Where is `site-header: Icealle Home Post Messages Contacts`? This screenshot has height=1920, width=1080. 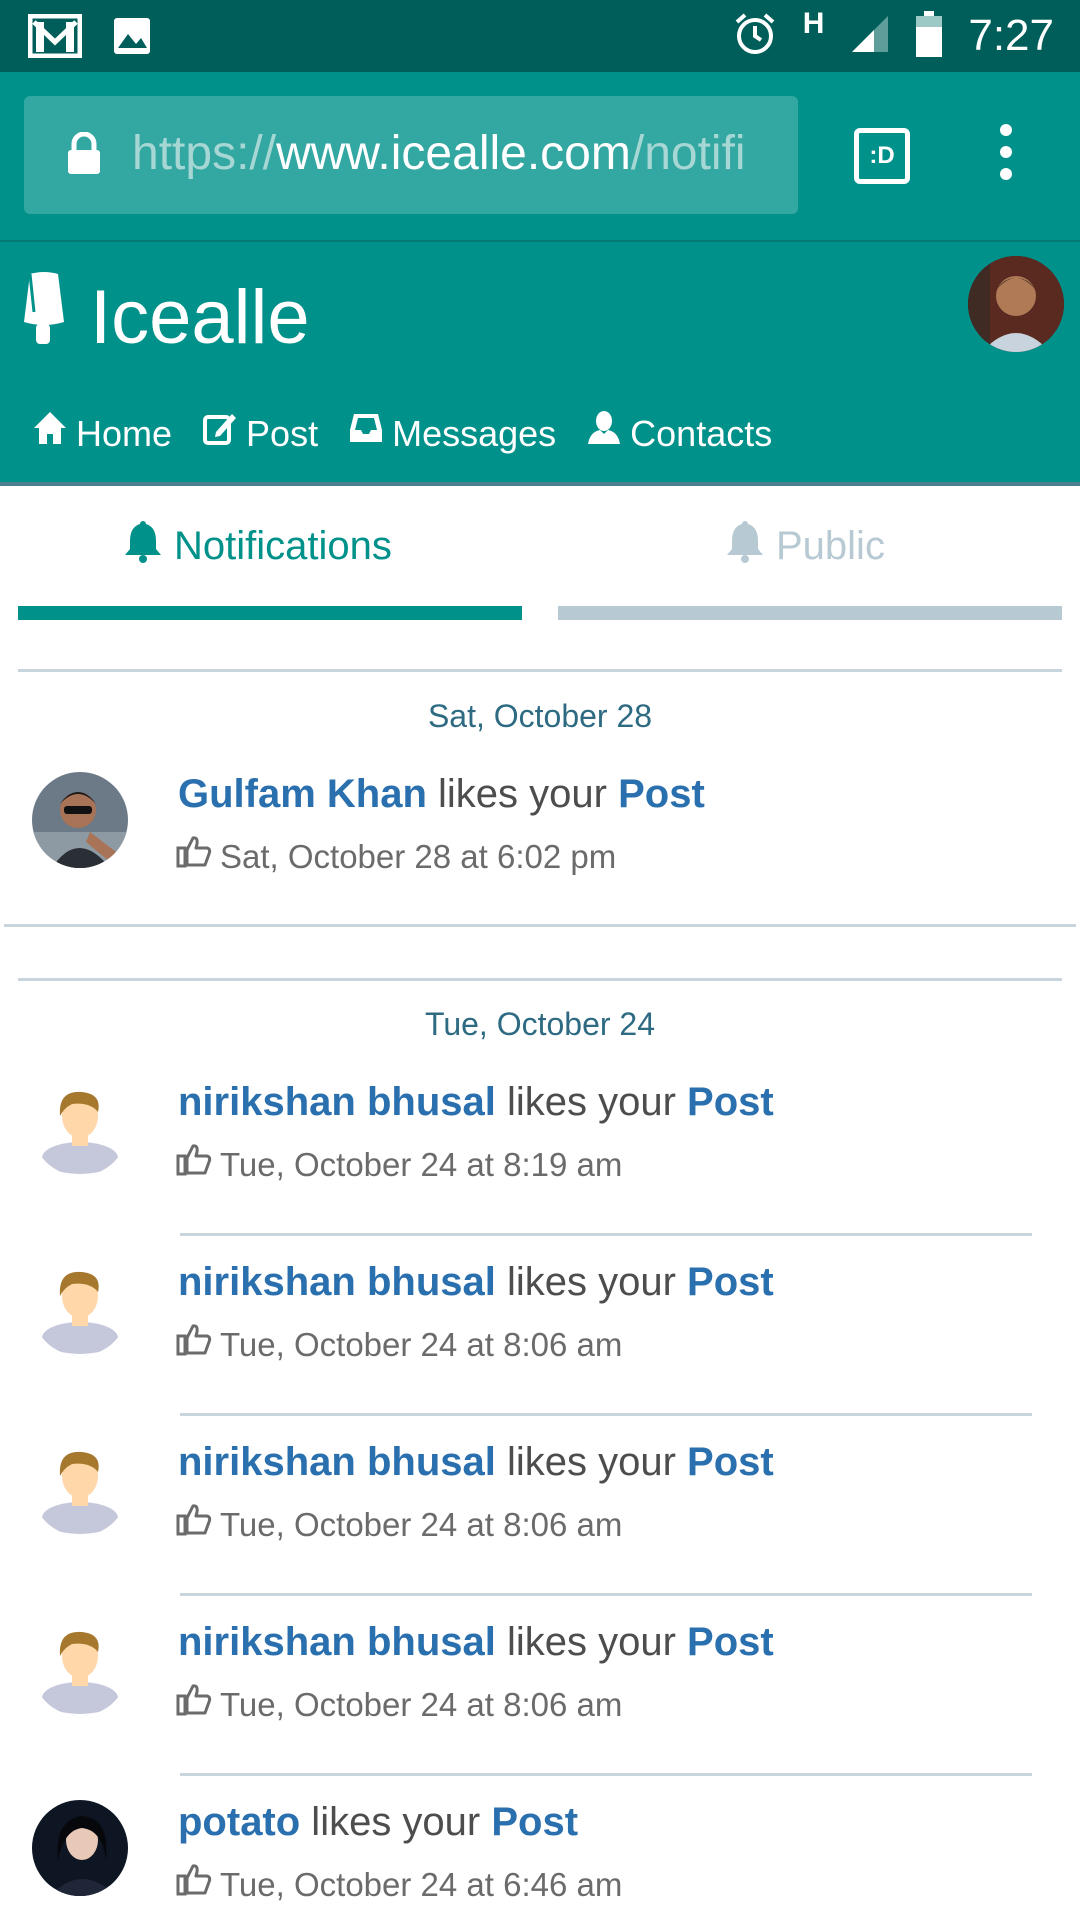
site-header: Icealle Home Post Messages Contacts is located at coordinates (540, 362).